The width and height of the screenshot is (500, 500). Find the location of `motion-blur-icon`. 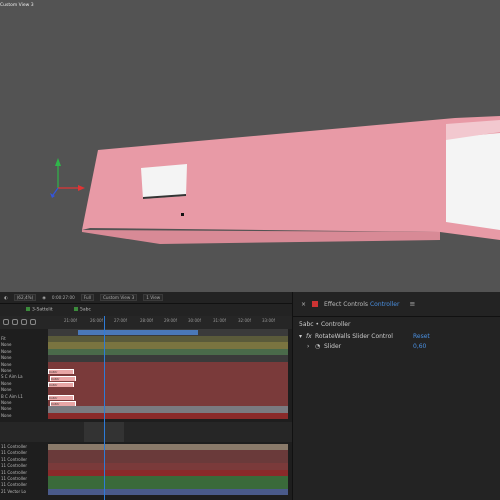

motion-blur-icon is located at coordinates (24, 322).